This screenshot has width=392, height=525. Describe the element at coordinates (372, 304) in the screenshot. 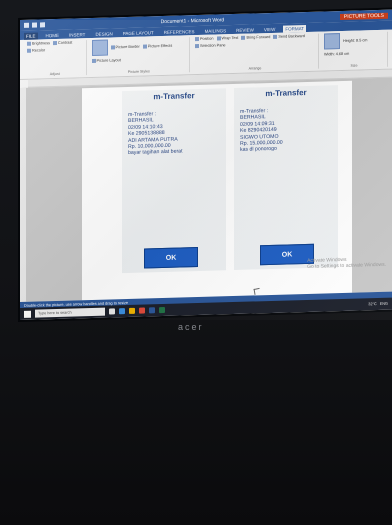

I see `weather-temp: 32°C` at that location.